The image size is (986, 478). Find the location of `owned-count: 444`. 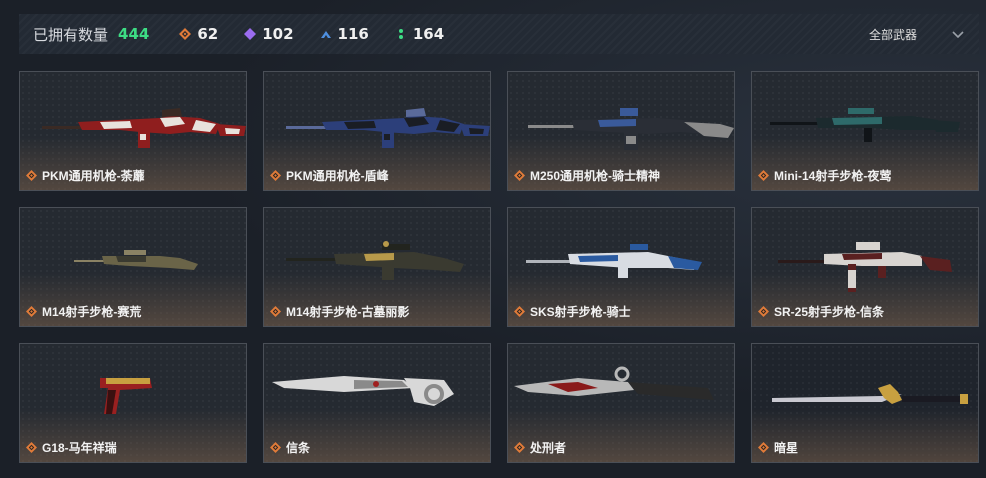

owned-count: 444 is located at coordinates (134, 34).